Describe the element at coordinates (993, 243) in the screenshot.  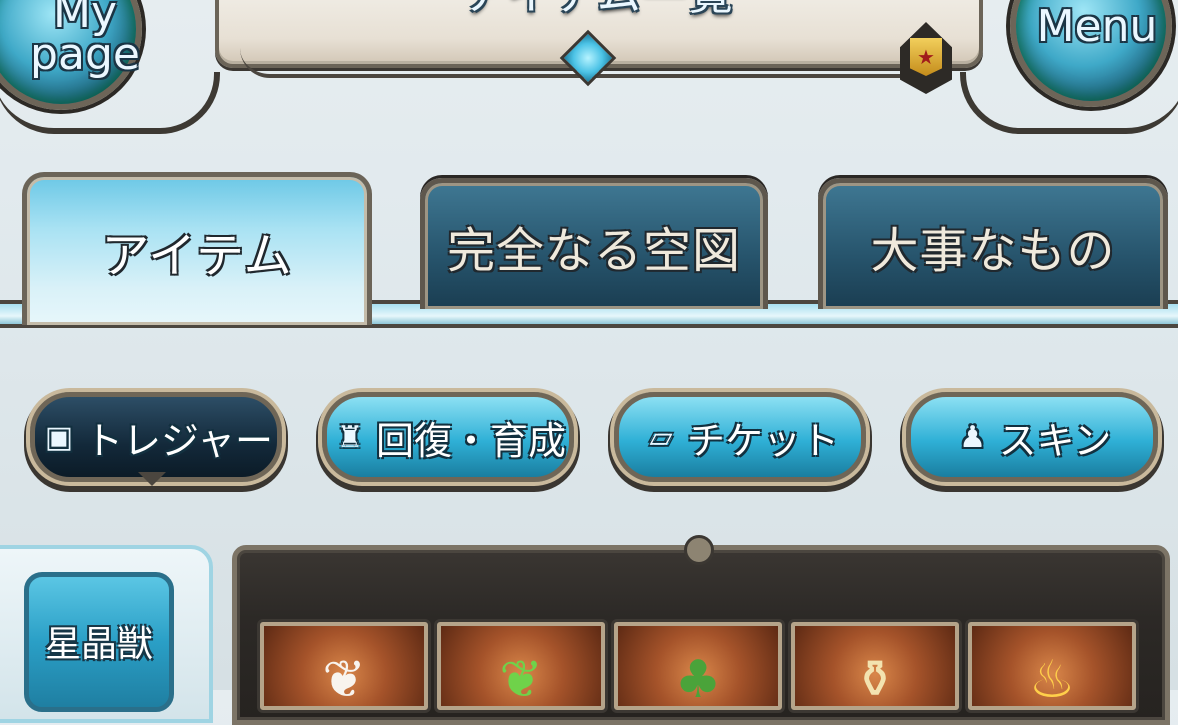
I see `tab-important-items: 大事なもの` at that location.